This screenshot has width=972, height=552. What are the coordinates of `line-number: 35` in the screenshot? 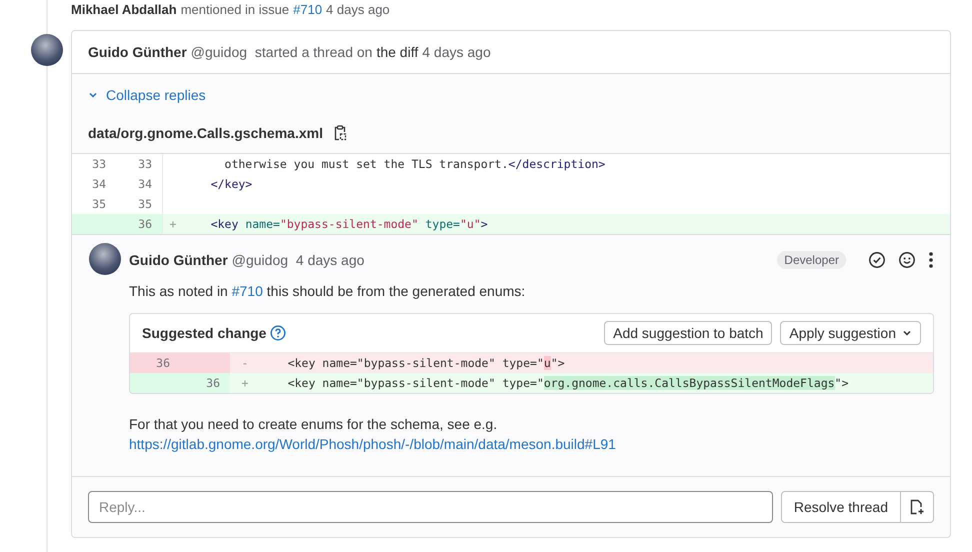 It's located at (99, 204).